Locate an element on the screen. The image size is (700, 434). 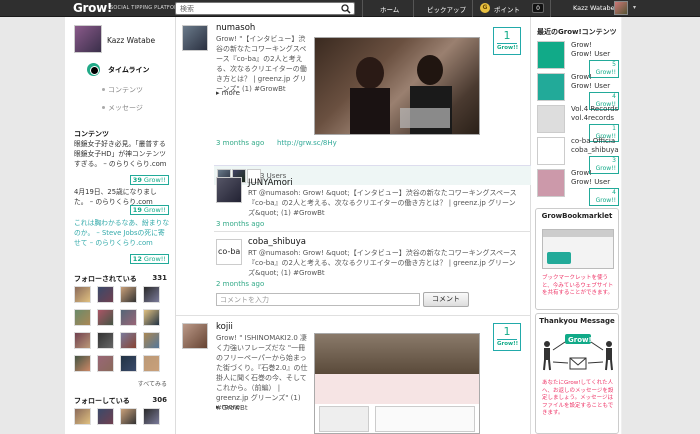
search-placeholder: 検索 is located at coordinates (187, 9).